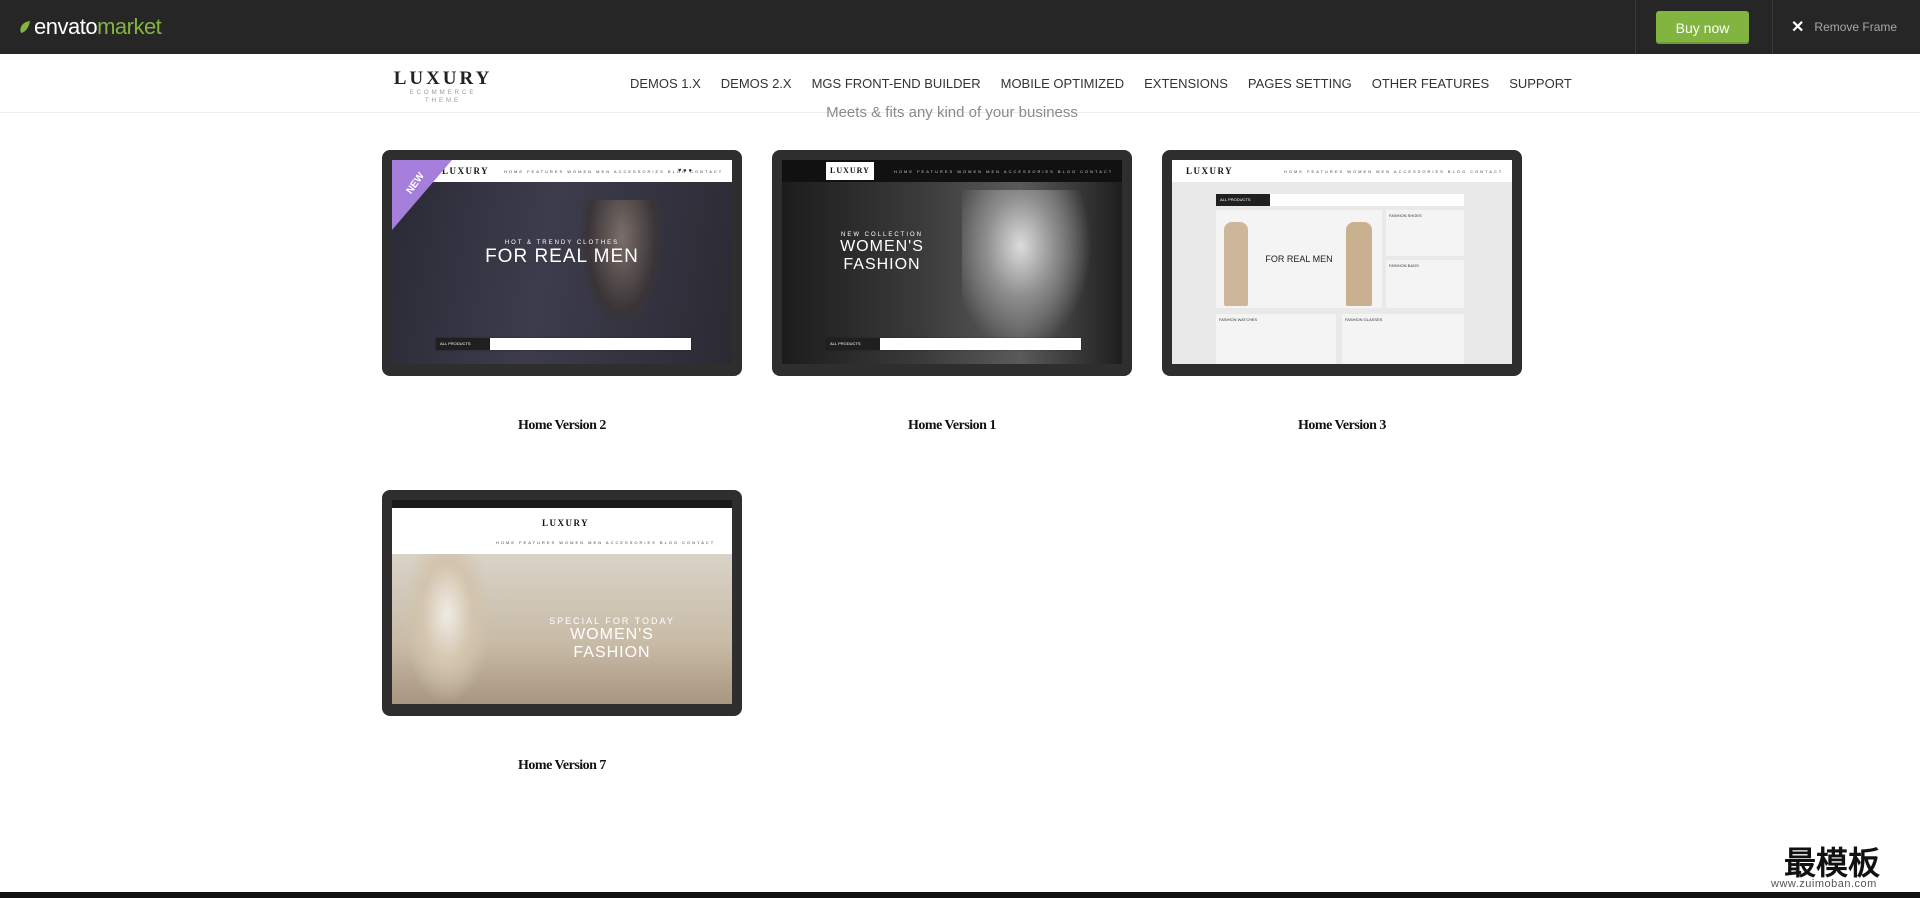  What do you see at coordinates (952, 112) in the screenshot?
I see `section-tagline: Meets & fits any kind of your business` at bounding box center [952, 112].